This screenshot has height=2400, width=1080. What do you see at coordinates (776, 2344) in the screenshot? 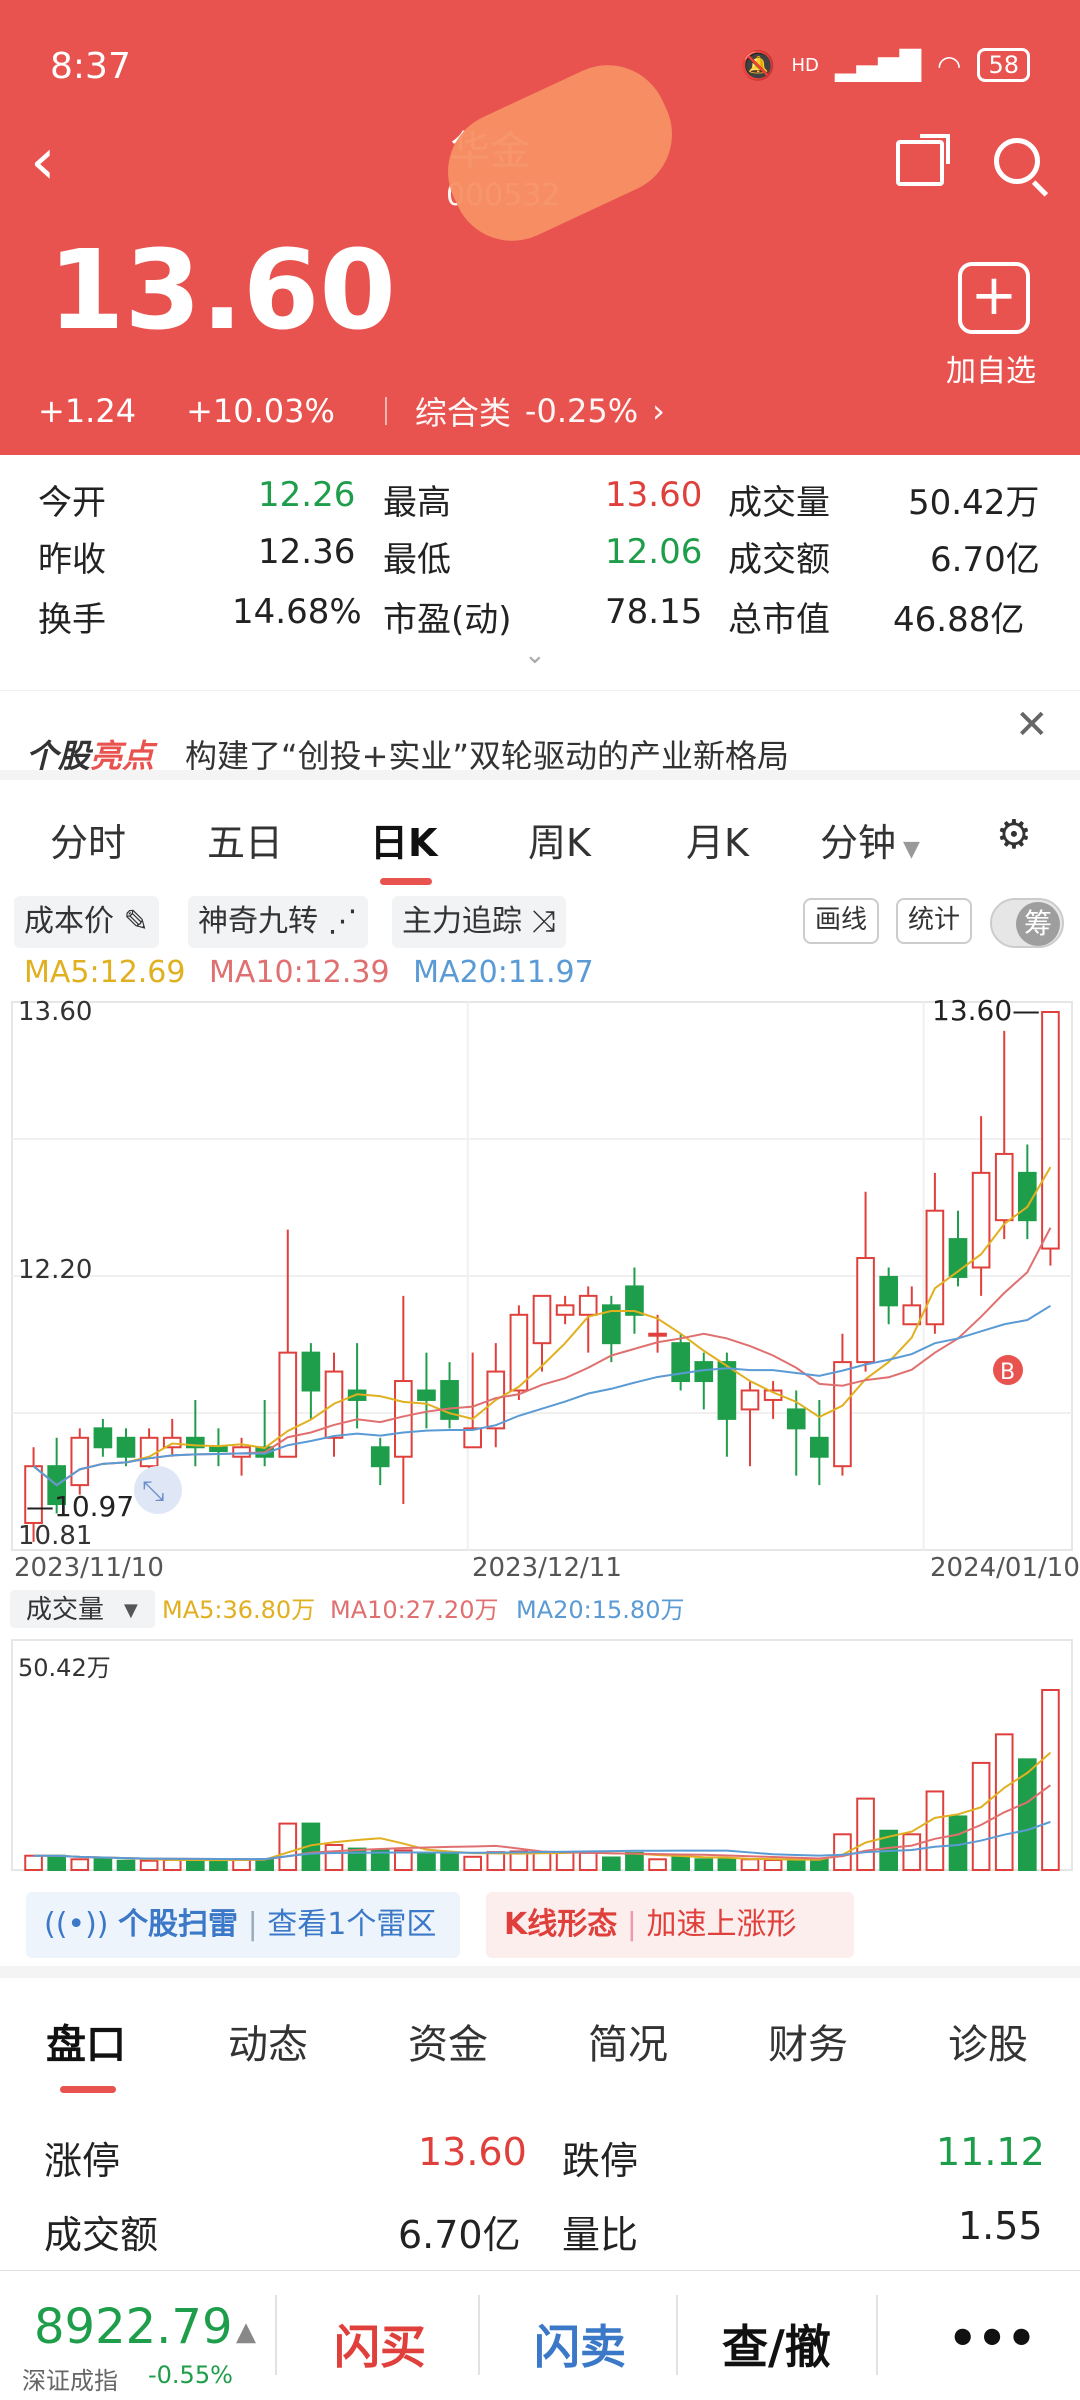
I see `query-cancel-button: 查/撤` at bounding box center [776, 2344].